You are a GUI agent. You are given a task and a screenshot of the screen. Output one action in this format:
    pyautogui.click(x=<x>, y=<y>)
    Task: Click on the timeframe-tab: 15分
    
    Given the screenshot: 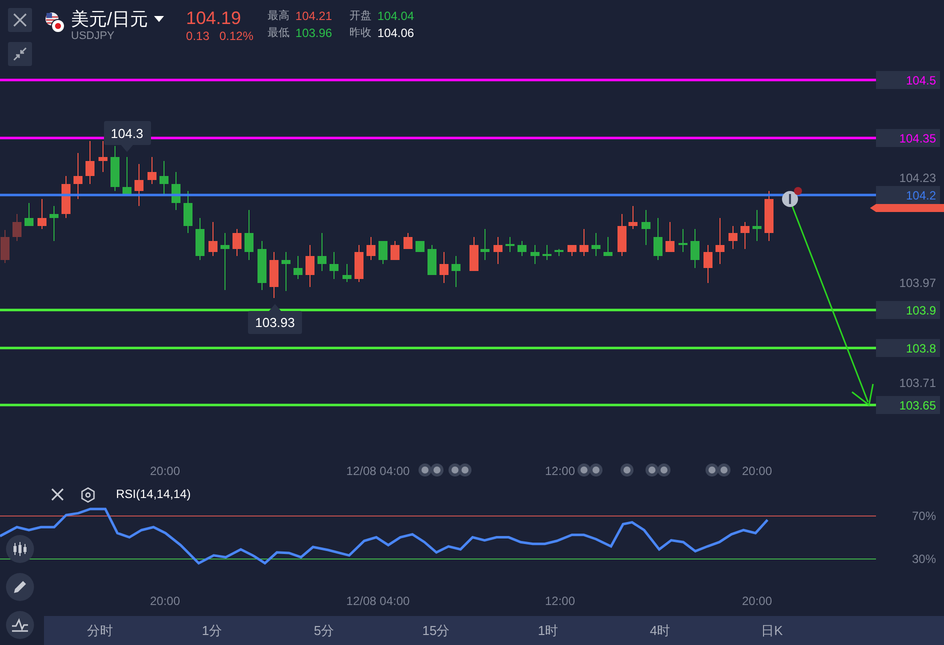 What is the action you would take?
    pyautogui.click(x=436, y=630)
    